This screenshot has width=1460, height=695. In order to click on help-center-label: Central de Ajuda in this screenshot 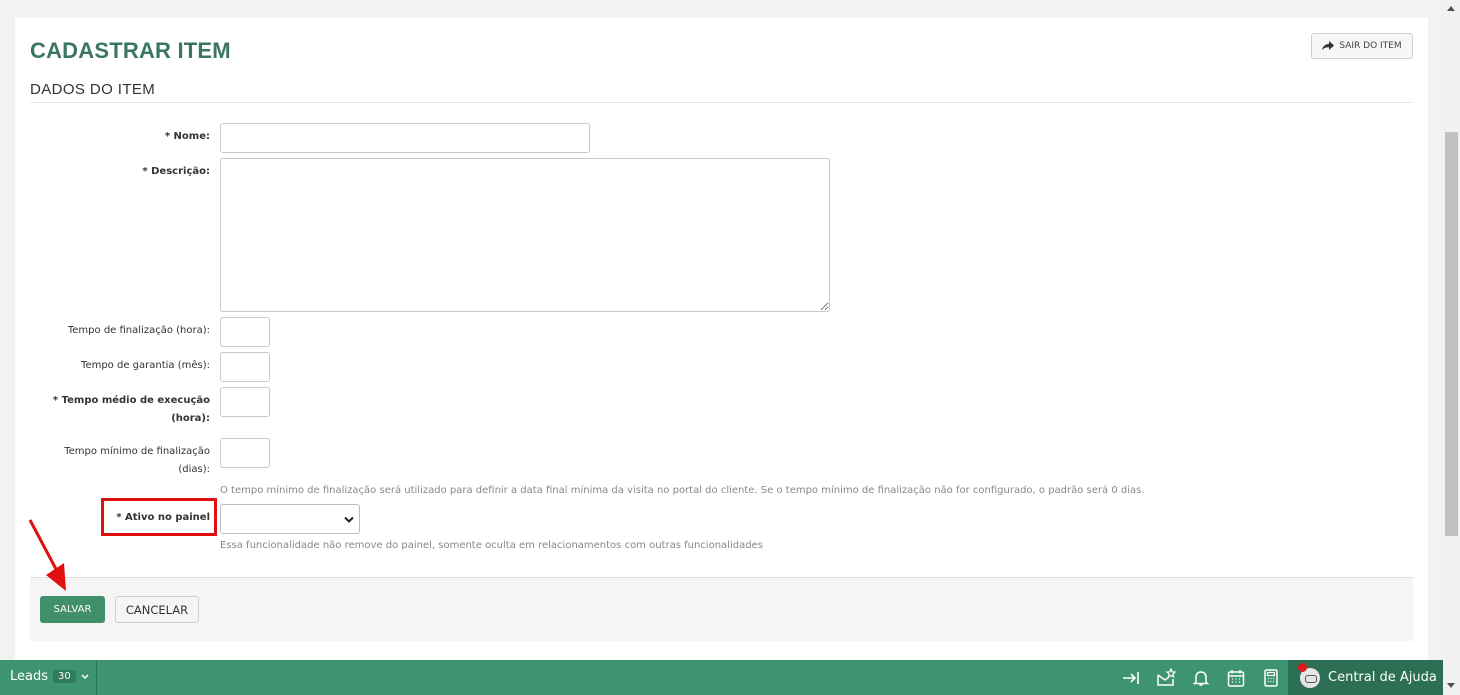, I will do `click(1382, 677)`.